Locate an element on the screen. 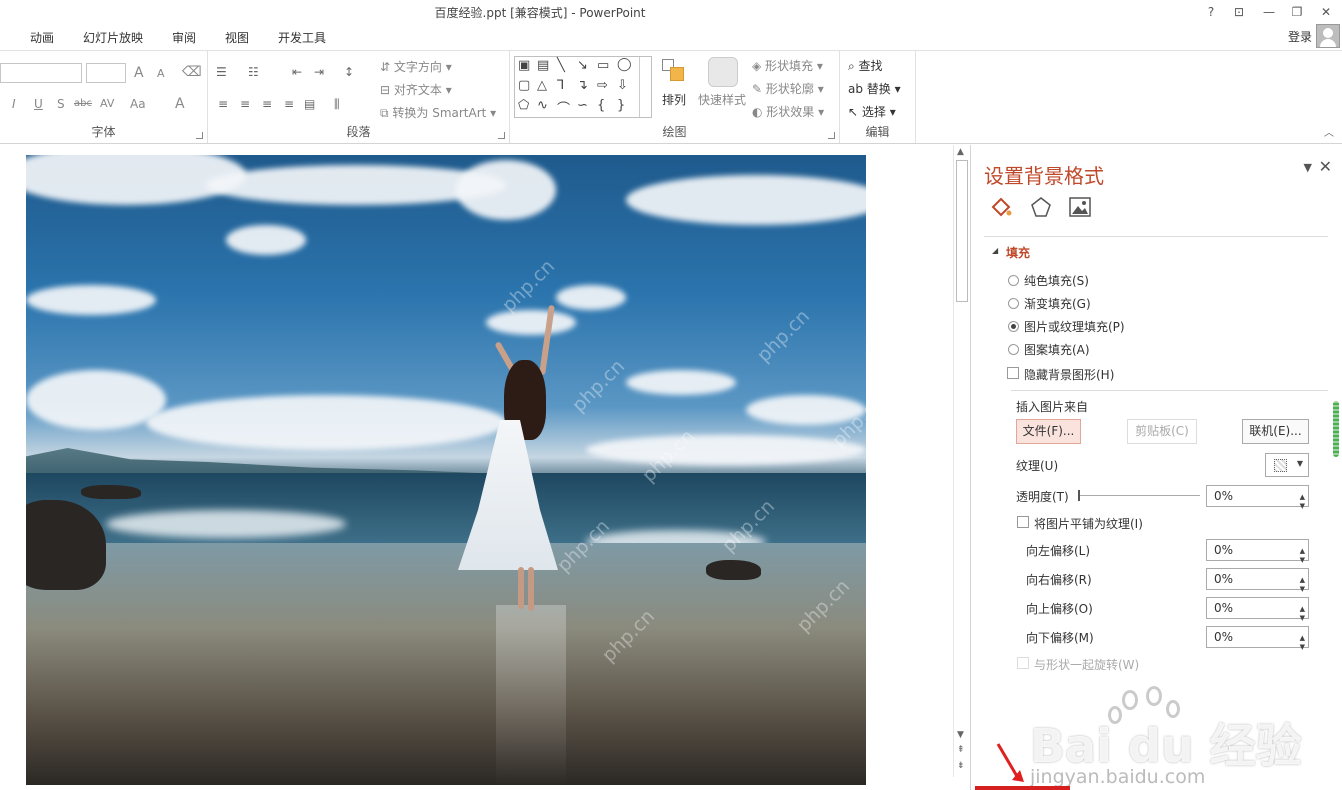 The image size is (1342, 790). font-dialog-launcher-icon is located at coordinates (199, 135).